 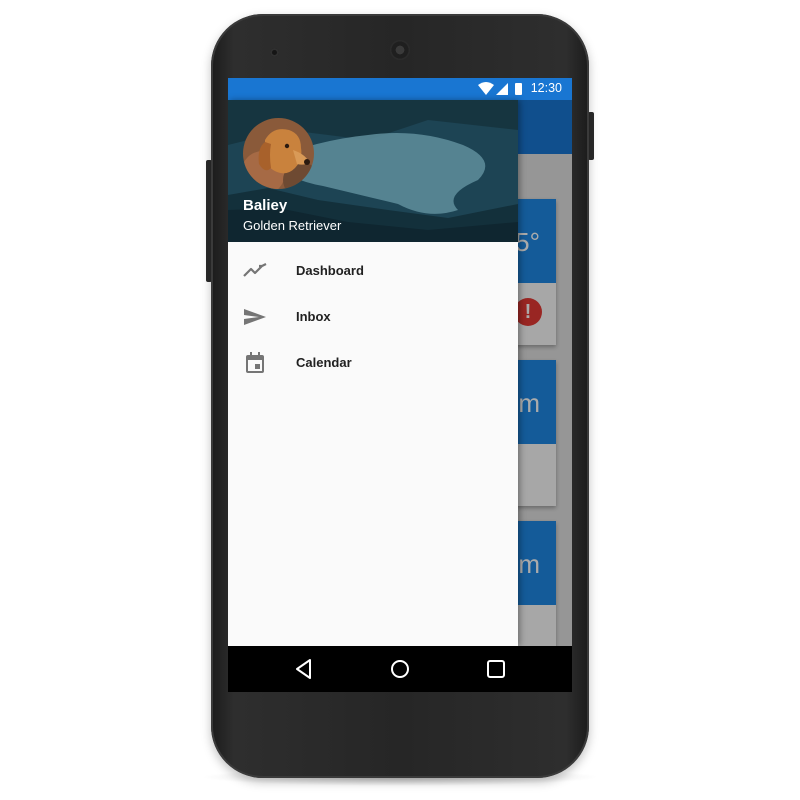 I want to click on signal-icon, so click(x=502, y=89).